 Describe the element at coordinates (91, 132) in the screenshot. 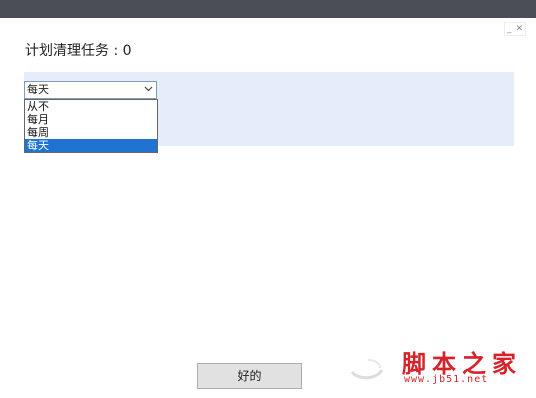

I see `option-weekly: 每周` at that location.